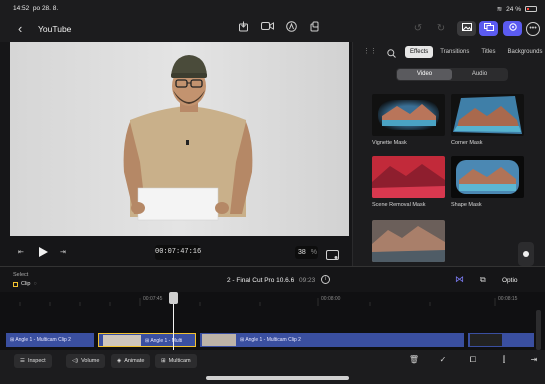  What do you see at coordinates (370, 51) in the screenshot?
I see `drag-handle-icon: ⋮⋮` at bounding box center [370, 51].